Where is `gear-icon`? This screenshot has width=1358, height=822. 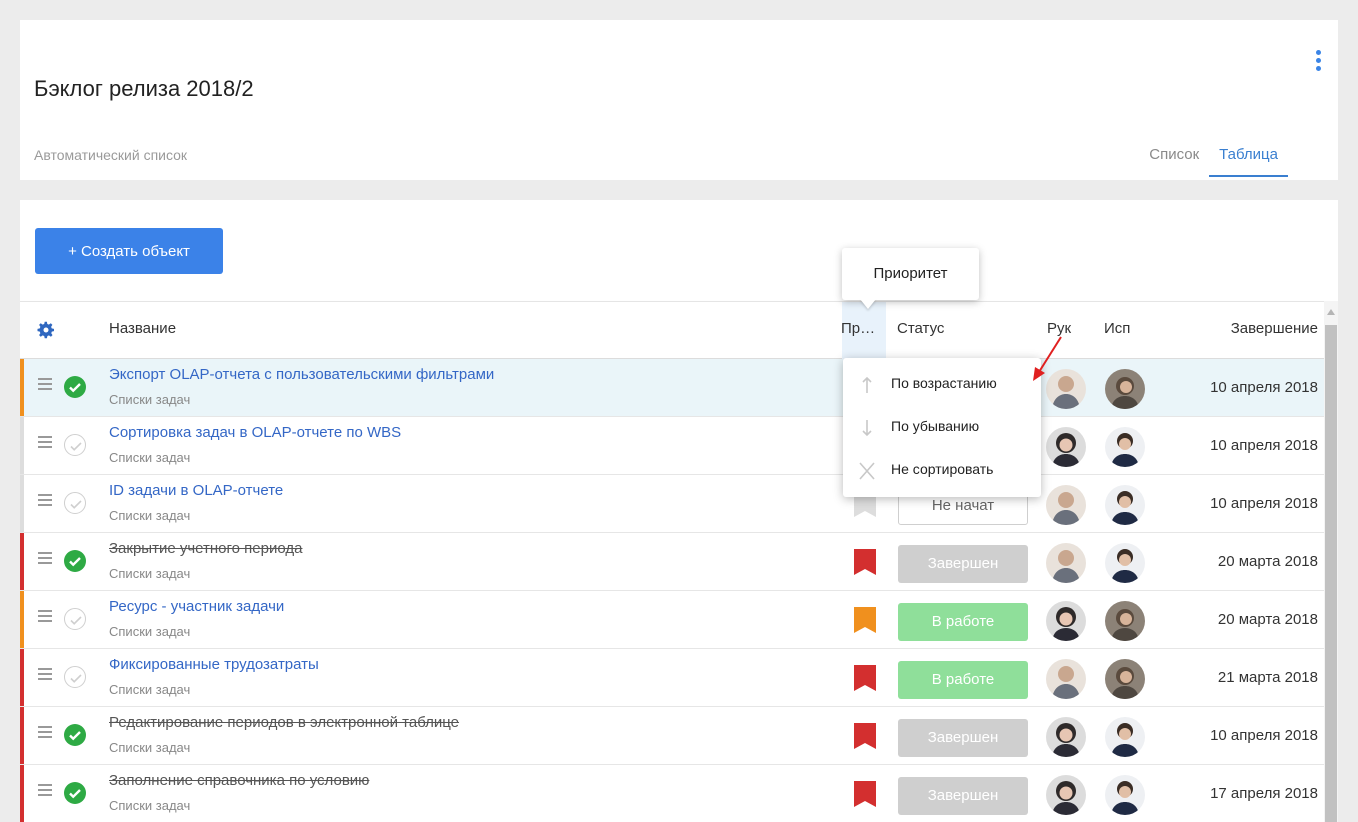
gear-icon is located at coordinates (46, 330).